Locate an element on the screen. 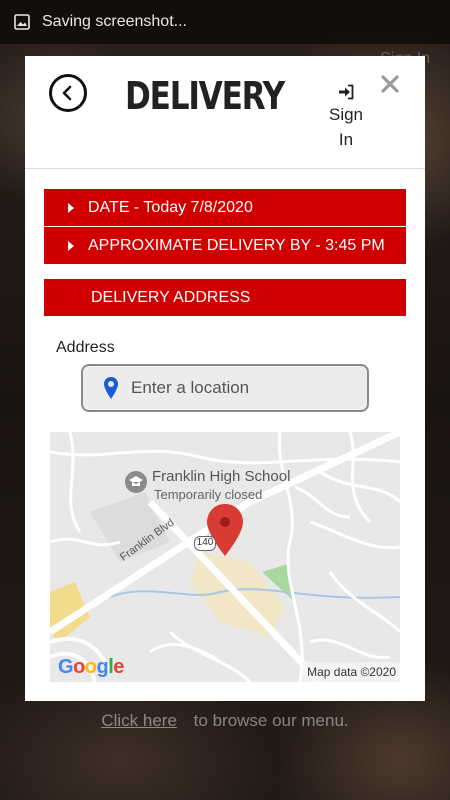 This screenshot has width=450, height=800. delivery-address-header: DELIVERY ADDRESS is located at coordinates (225, 297).